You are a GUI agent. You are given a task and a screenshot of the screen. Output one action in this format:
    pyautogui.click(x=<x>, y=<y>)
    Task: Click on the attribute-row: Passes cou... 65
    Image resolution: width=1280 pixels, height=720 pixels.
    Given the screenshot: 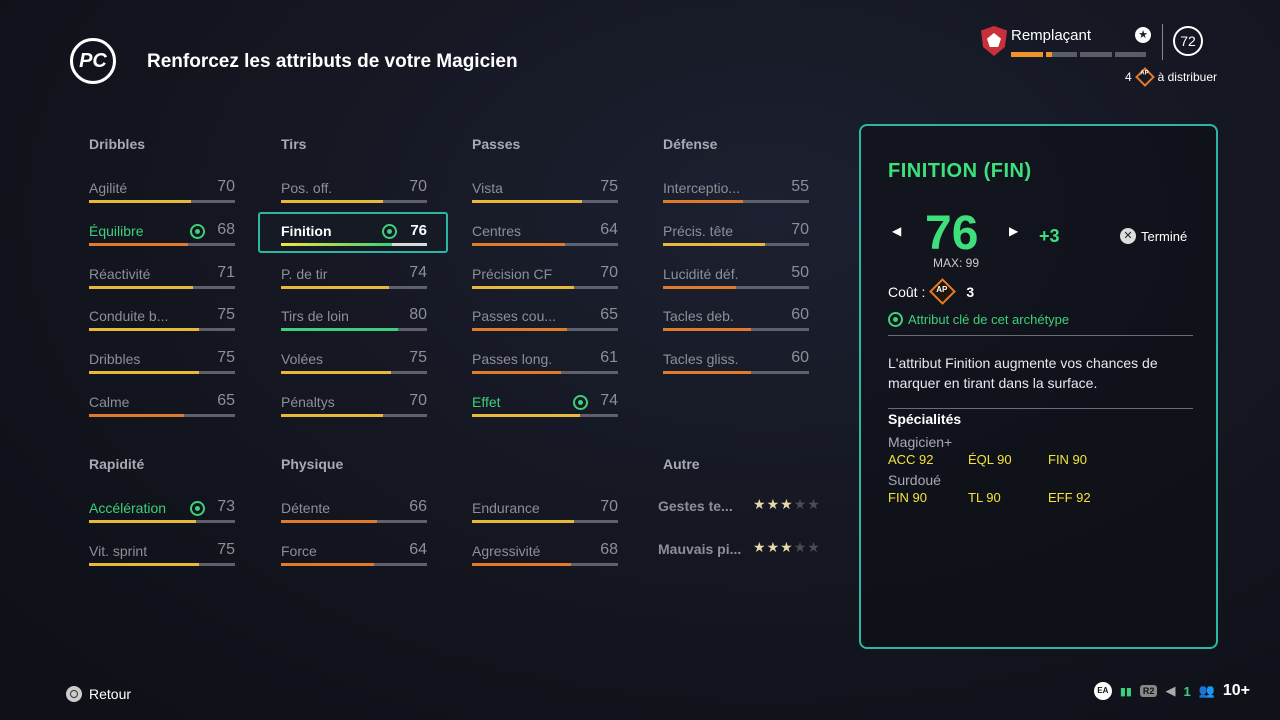 What is the action you would take?
    pyautogui.click(x=545, y=322)
    